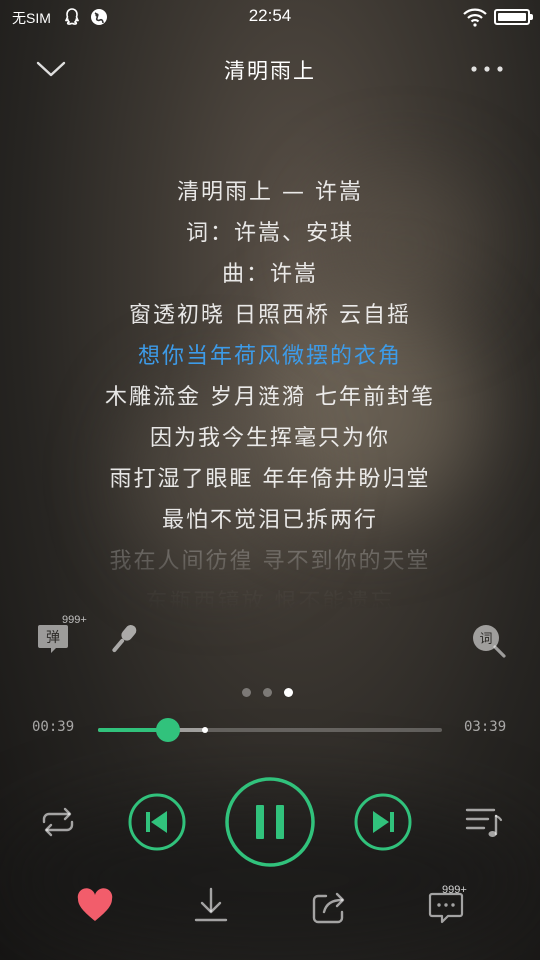 The image size is (540, 960). What do you see at coordinates (270, 822) in the screenshot?
I see `play-pause-button` at bounding box center [270, 822].